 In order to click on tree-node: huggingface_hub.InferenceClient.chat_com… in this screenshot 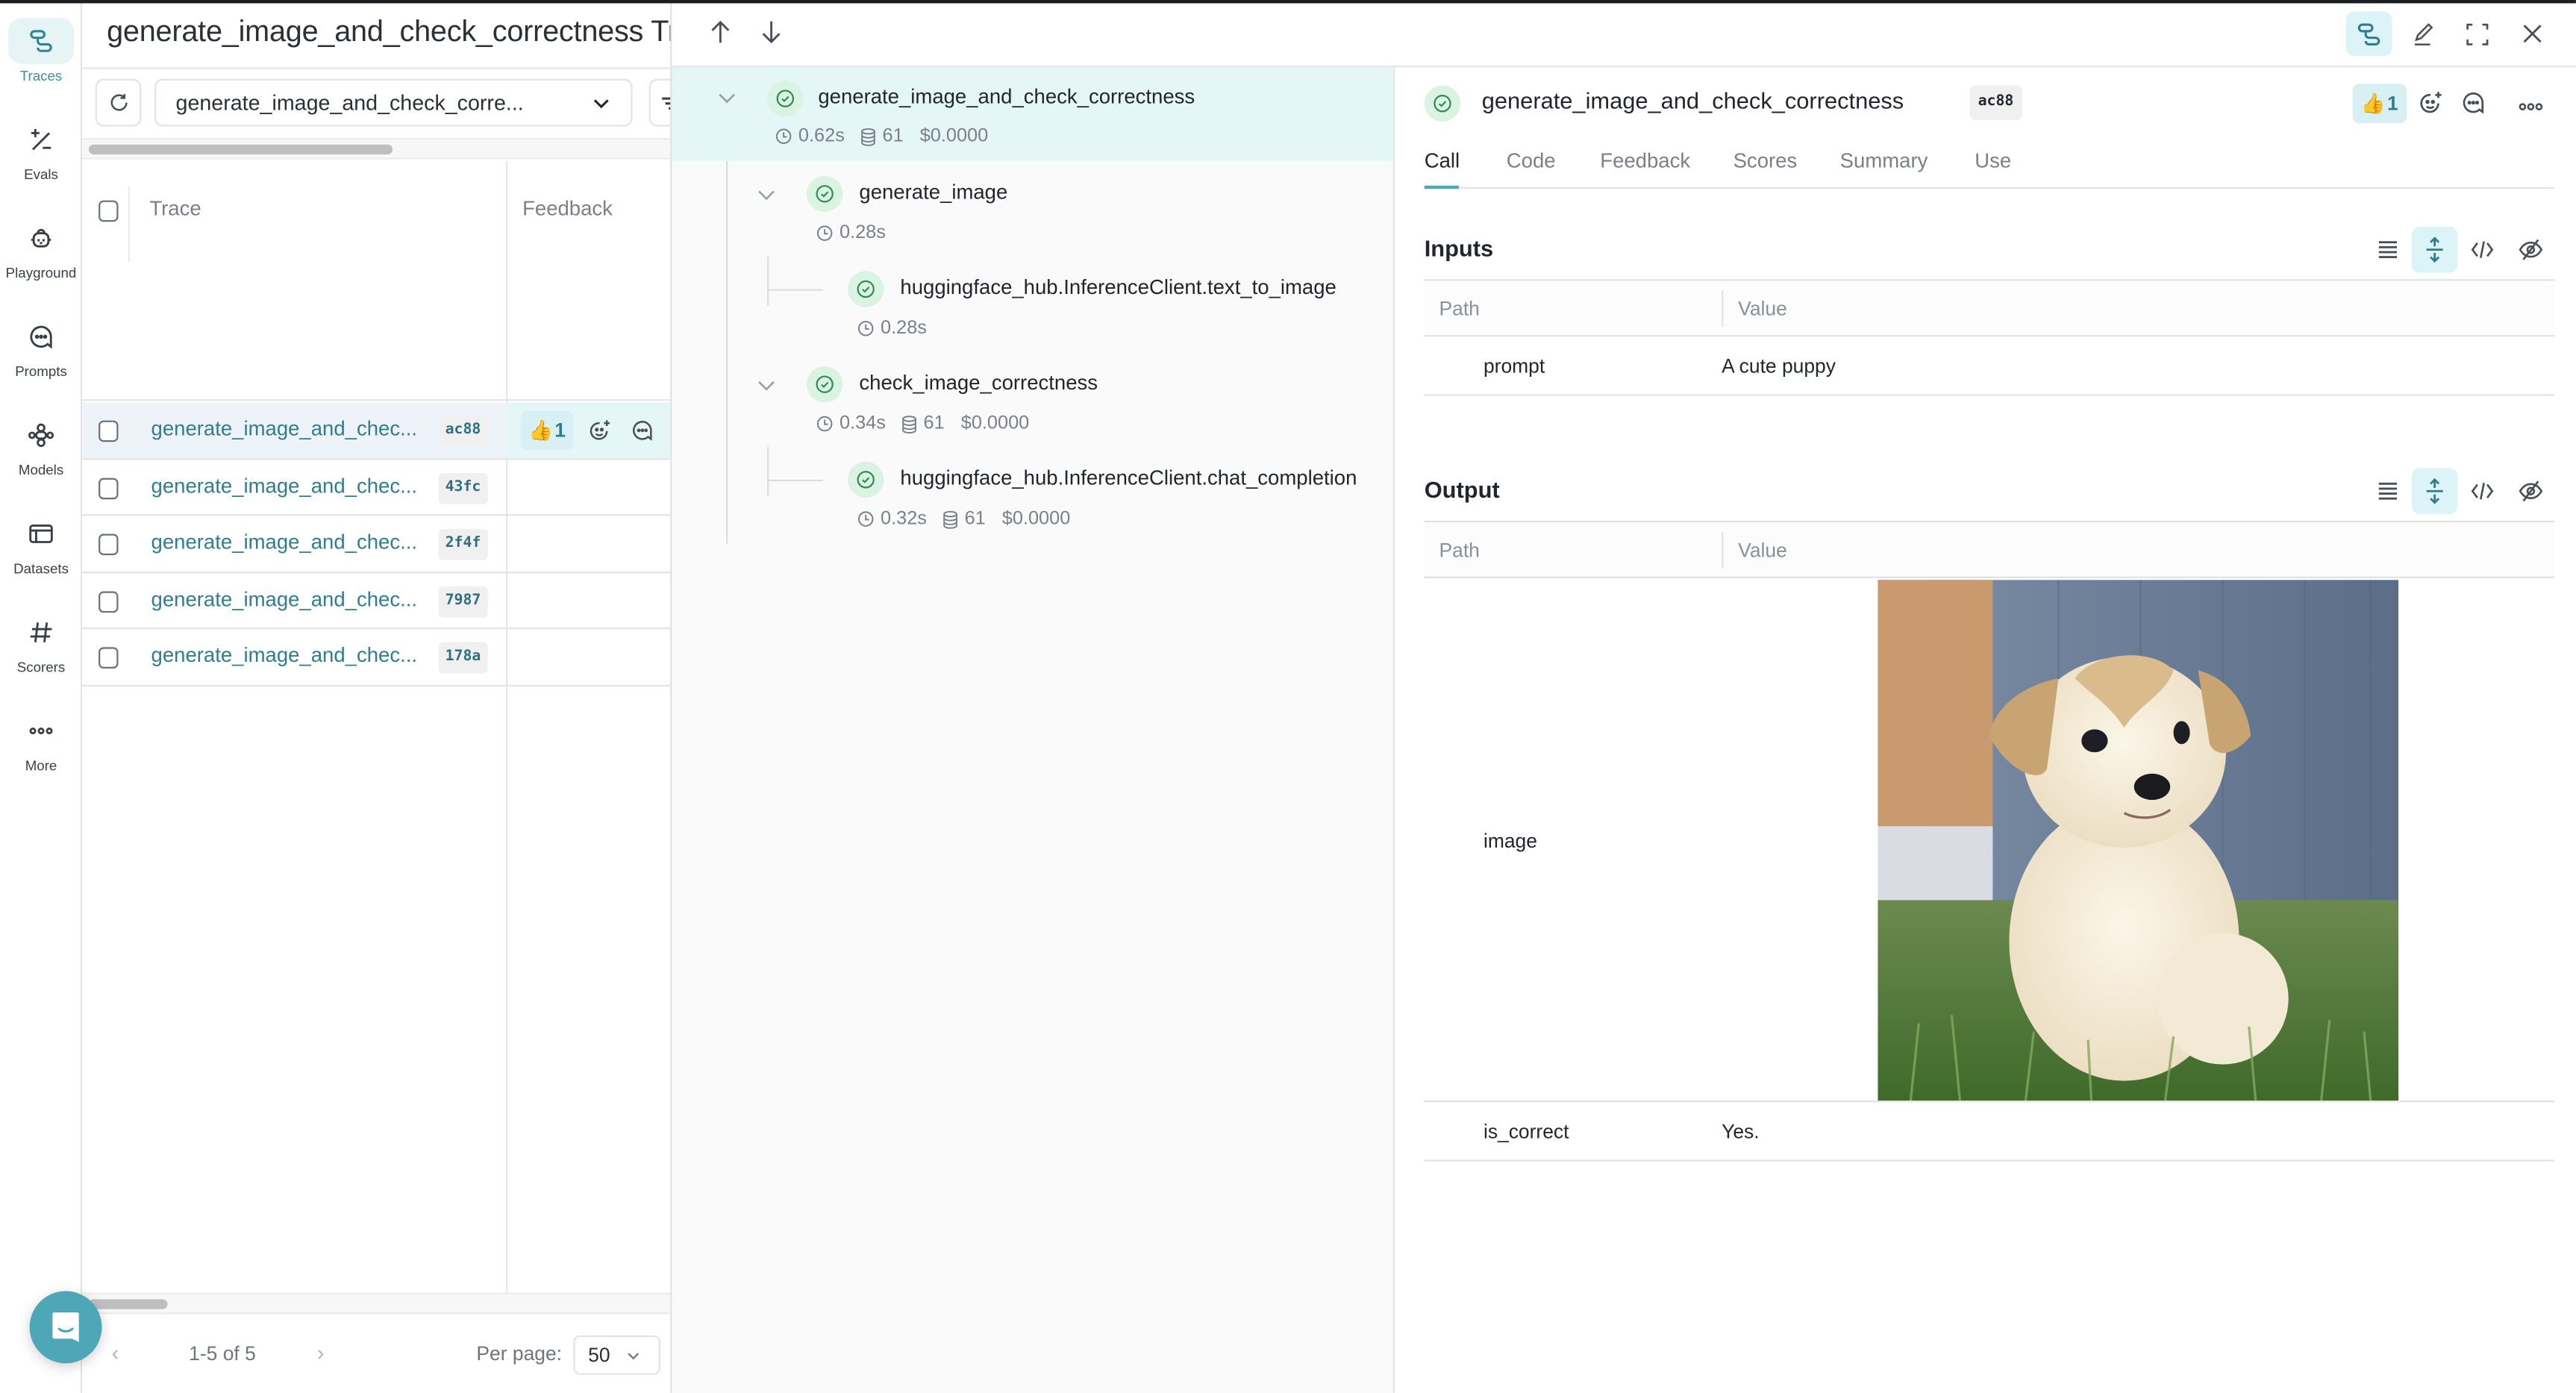, I will do `click(1032, 496)`.